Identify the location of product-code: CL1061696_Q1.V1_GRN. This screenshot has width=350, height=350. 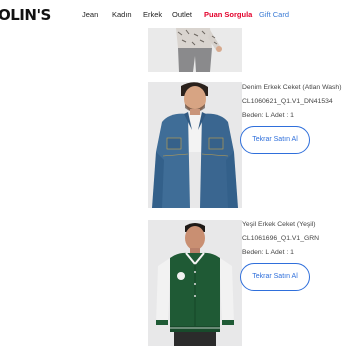
(281, 238).